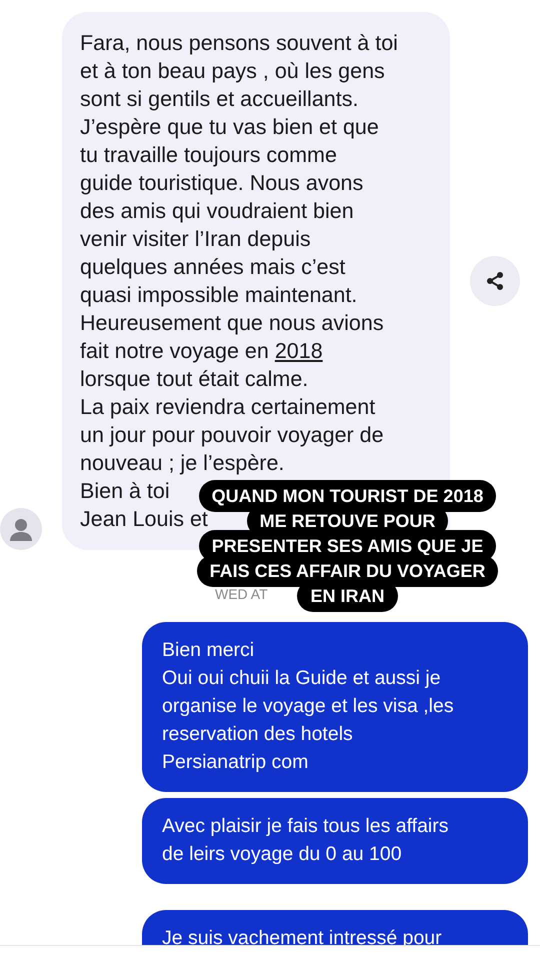  What do you see at coordinates (306, 840) in the screenshot?
I see `message-text: Avec plaisir je fais tous les affairs de leirs voyage du 0 au 100` at bounding box center [306, 840].